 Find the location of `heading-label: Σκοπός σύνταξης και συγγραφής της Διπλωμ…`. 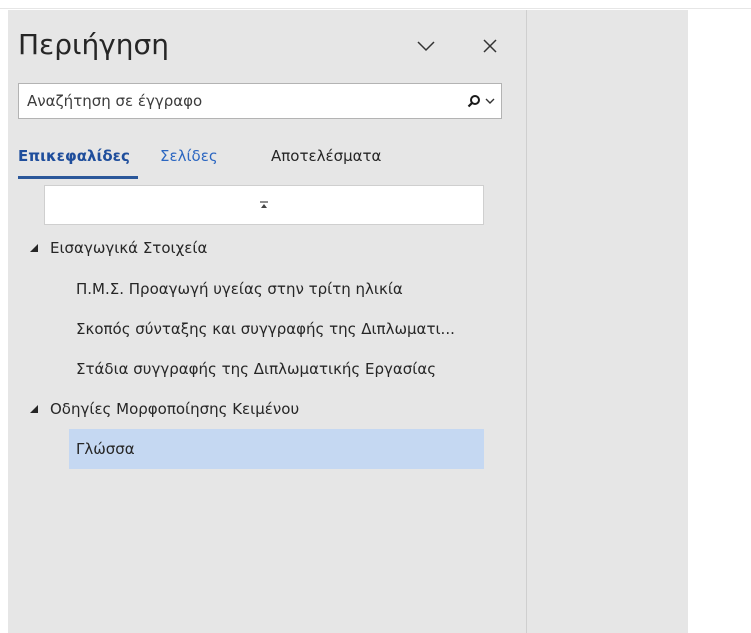

heading-label: Σκοπός σύνταξης και συγγραφής της Διπλωμ… is located at coordinates (265, 329).